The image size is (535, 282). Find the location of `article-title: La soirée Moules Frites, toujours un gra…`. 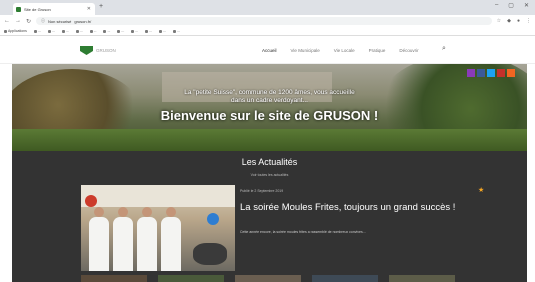

article-title: La soirée Moules Frites, toujours un gra… is located at coordinates (355, 207).